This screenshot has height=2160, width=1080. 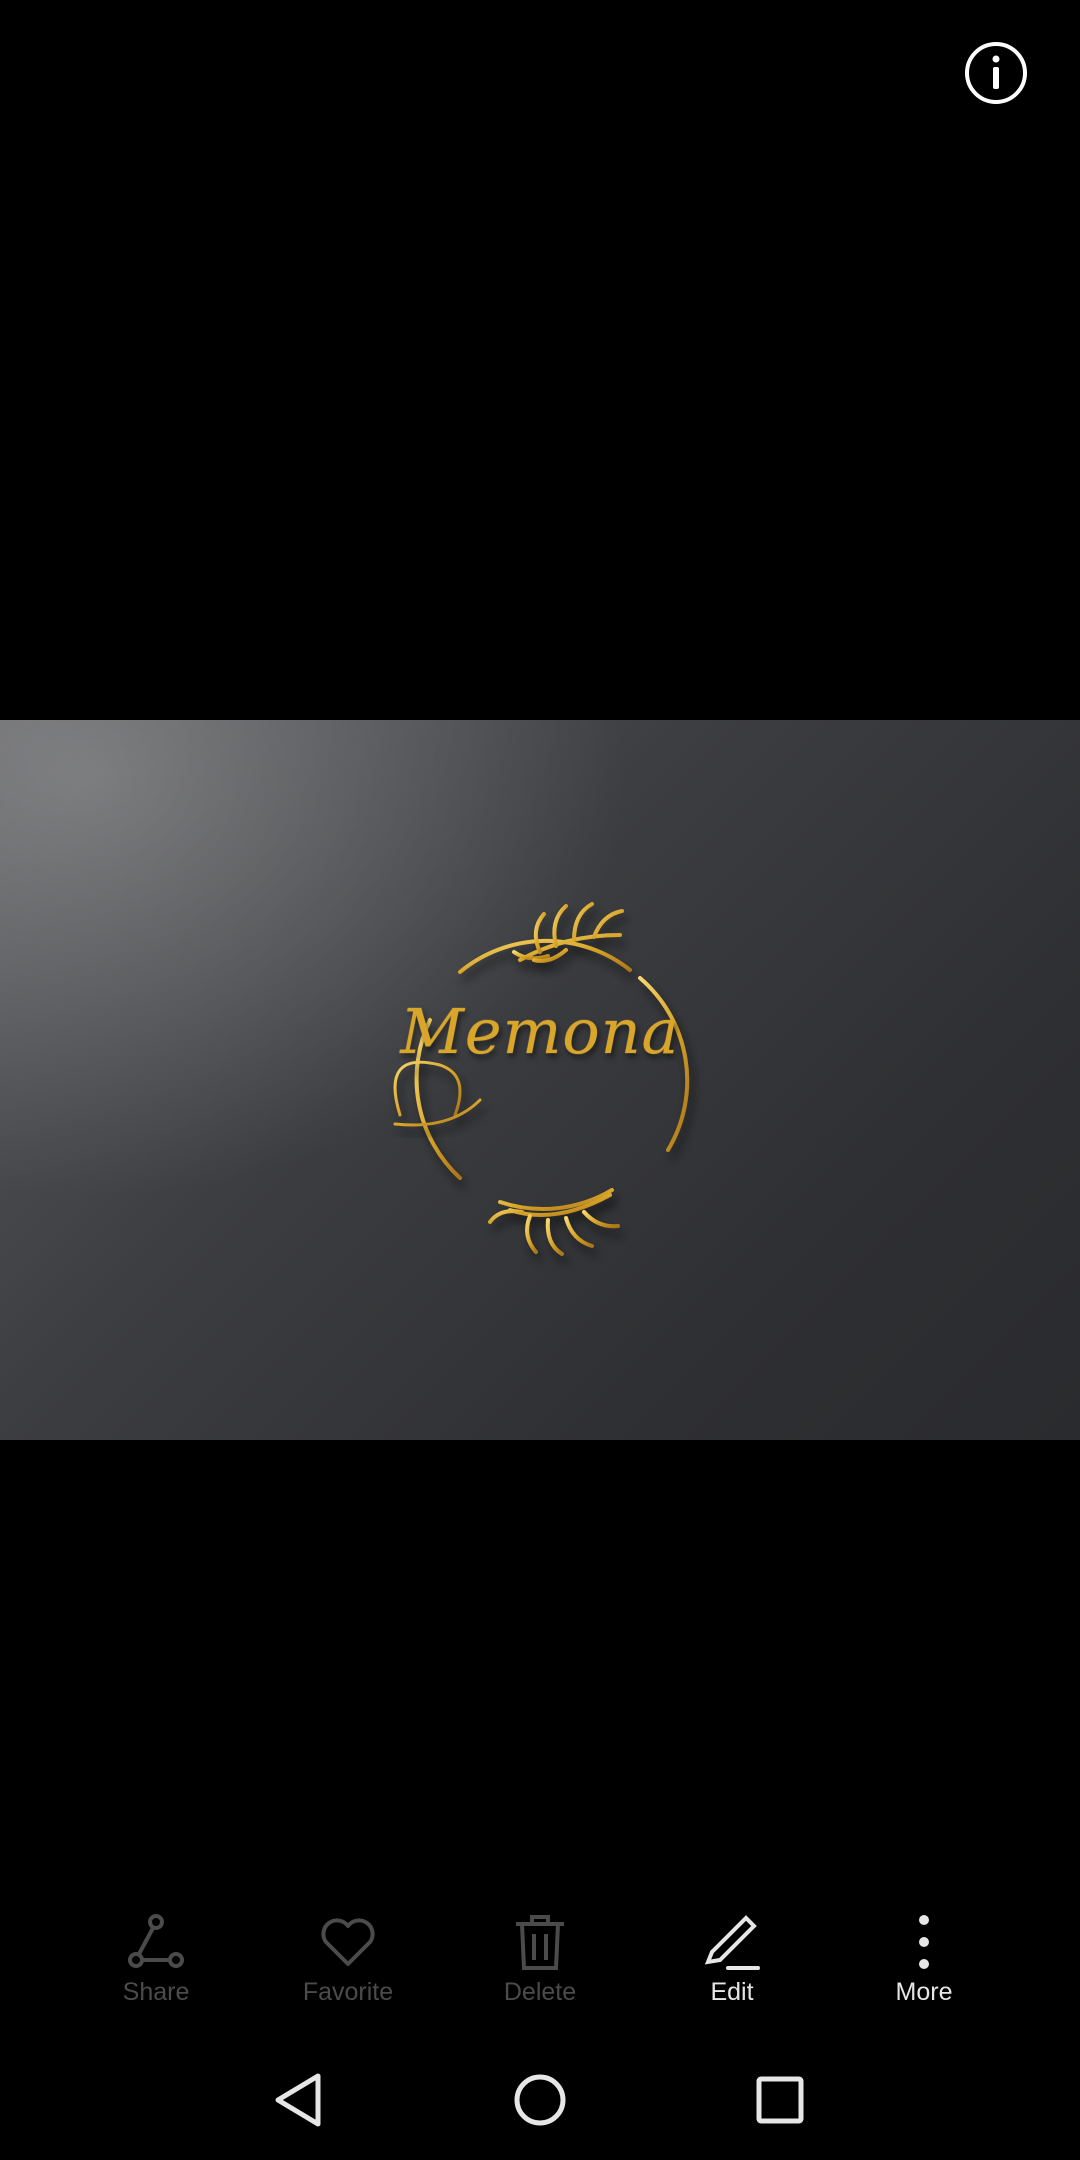 I want to click on more-button: More, so click(x=924, y=1965).